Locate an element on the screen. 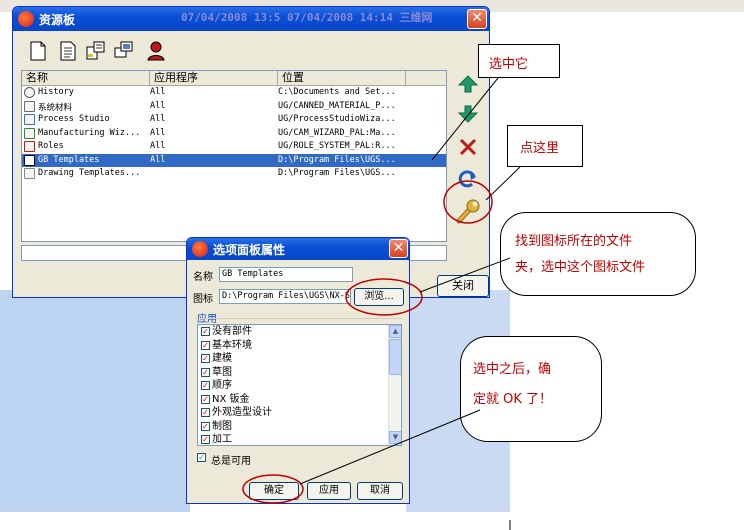 The image size is (744, 530). ok-highlight-ellipse is located at coordinates (273, 489).